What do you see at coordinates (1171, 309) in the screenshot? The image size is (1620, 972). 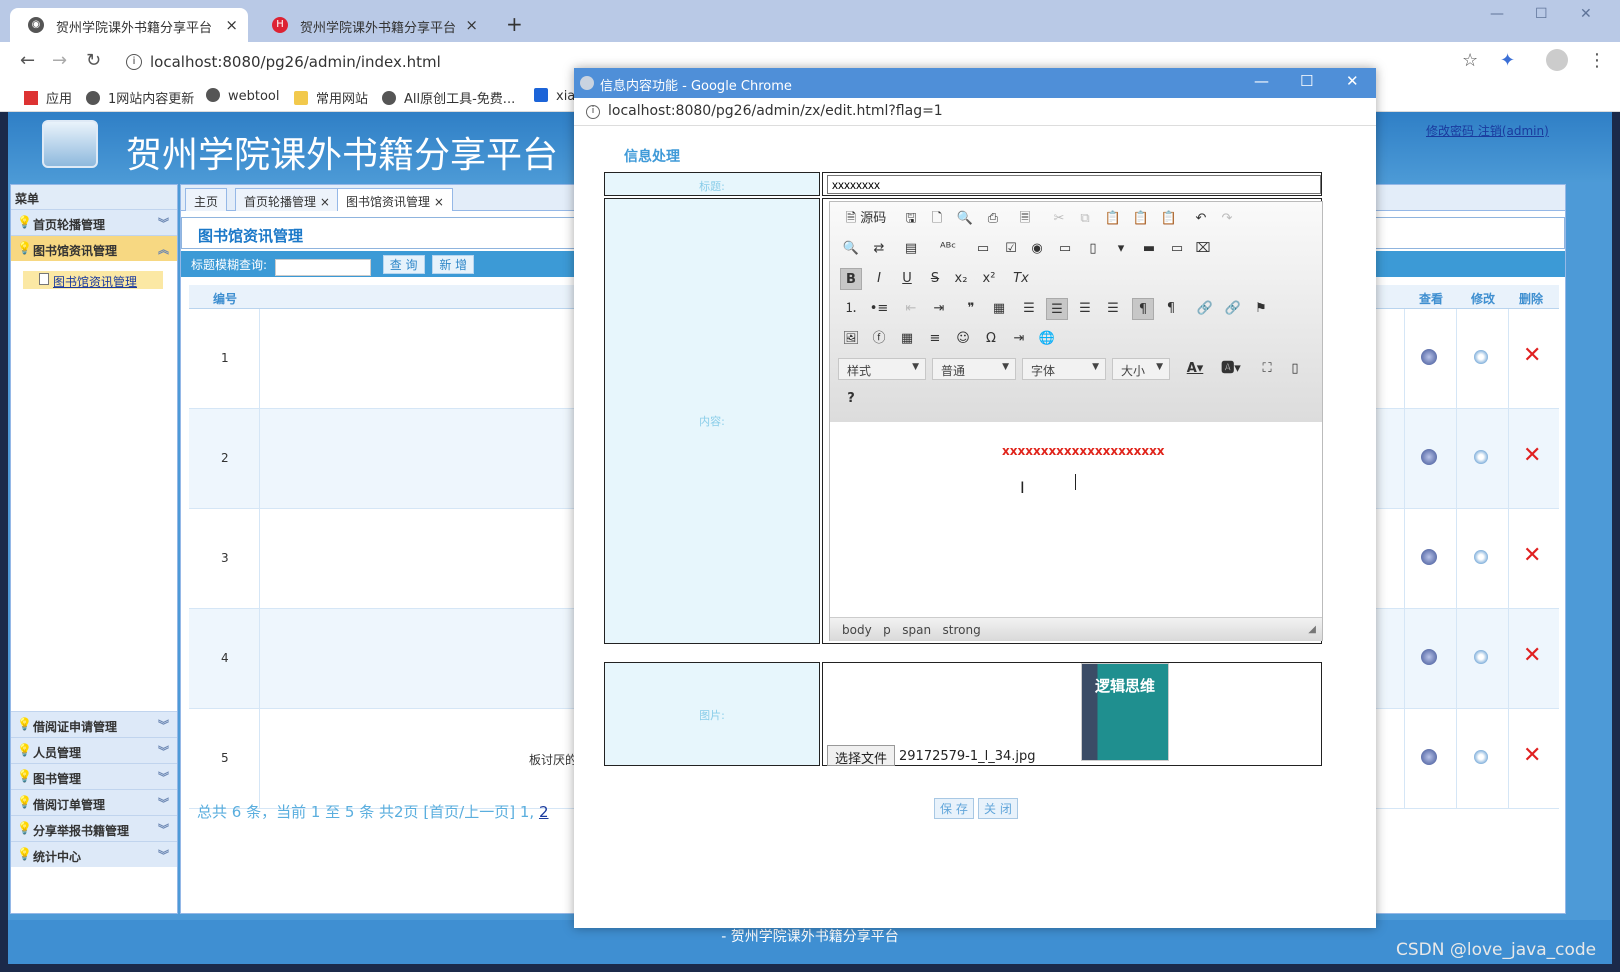 I see `rtl-icon: ¶` at bounding box center [1171, 309].